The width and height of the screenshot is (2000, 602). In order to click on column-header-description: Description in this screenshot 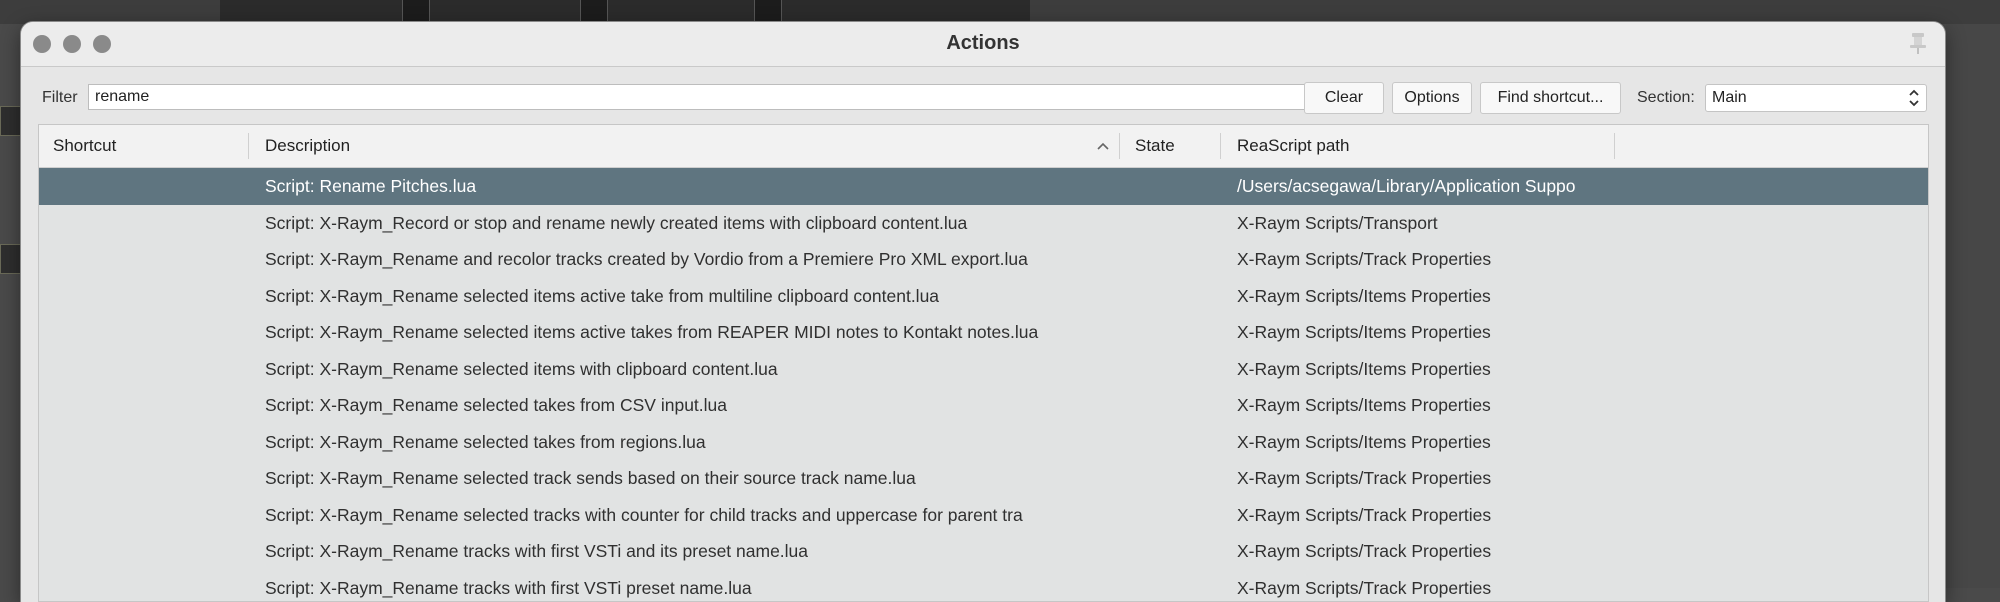, I will do `click(307, 146)`.